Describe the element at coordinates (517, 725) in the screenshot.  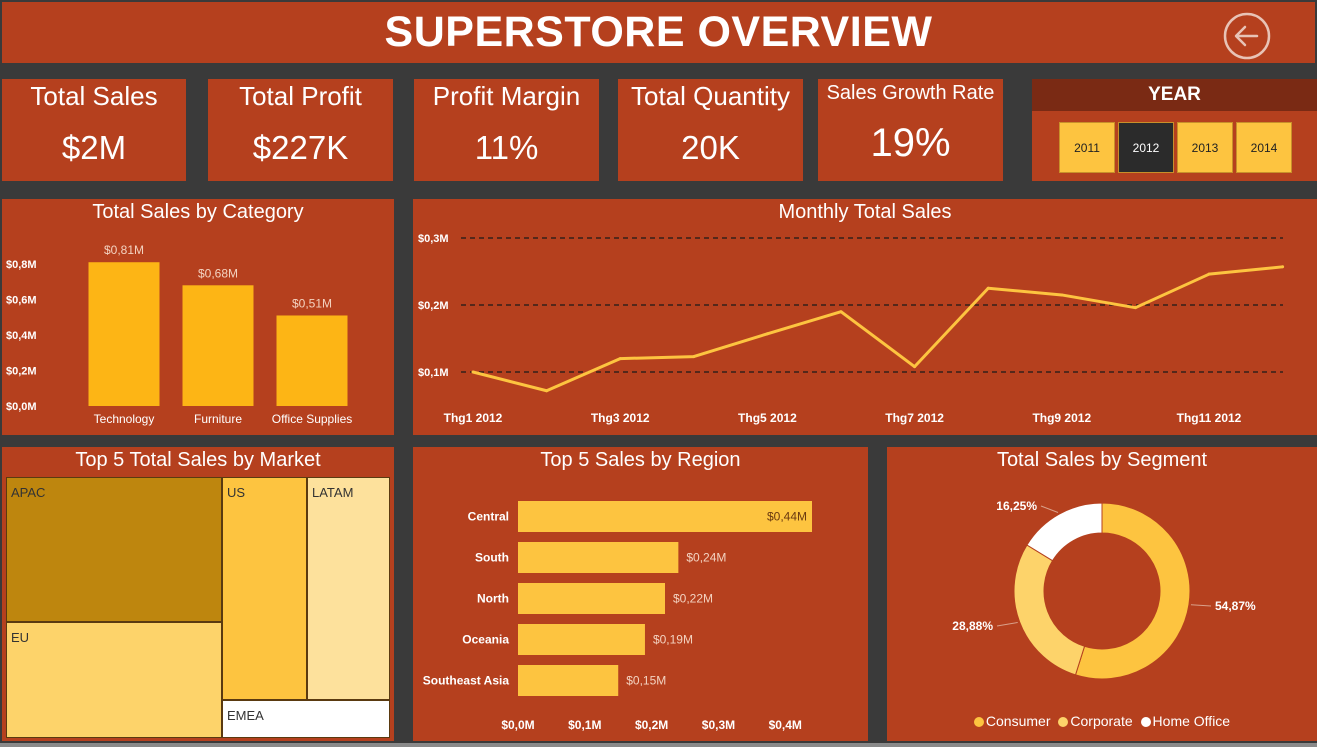
I see `x-tick-label: $0,0M` at that location.